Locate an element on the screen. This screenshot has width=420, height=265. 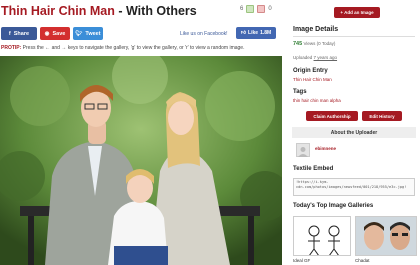
uploader-avatar is located at coordinates (303, 150).